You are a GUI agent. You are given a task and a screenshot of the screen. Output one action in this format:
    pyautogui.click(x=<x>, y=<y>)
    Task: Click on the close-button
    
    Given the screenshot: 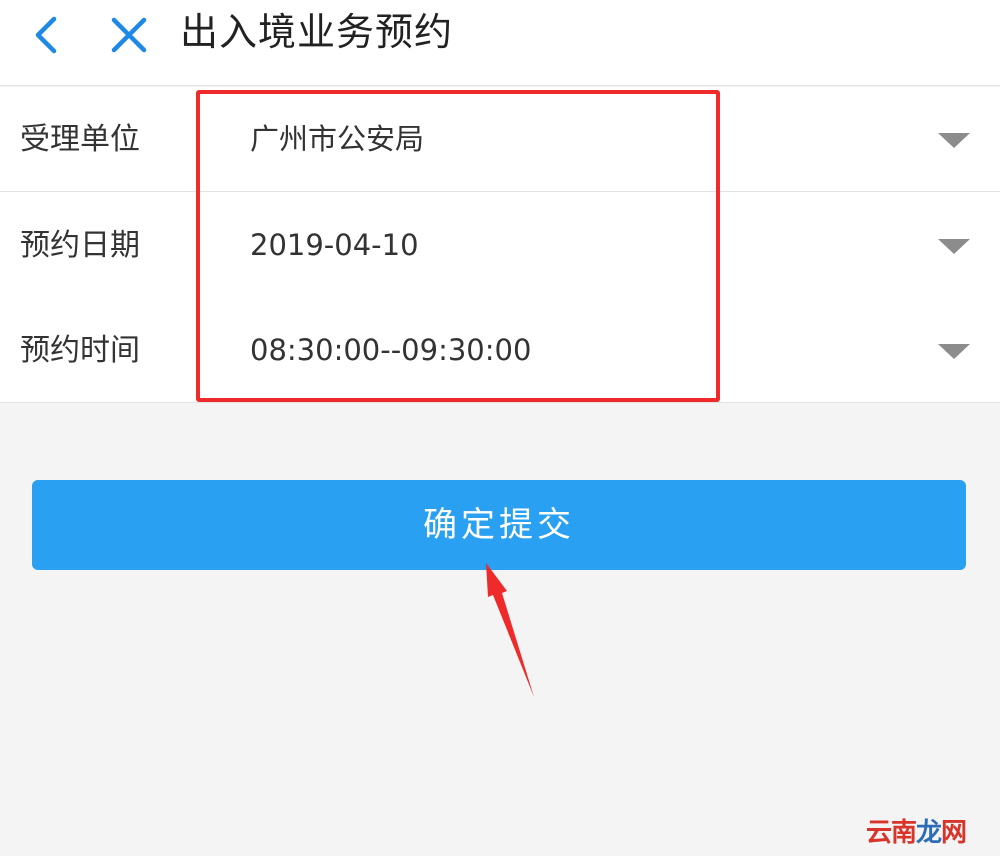 What is the action you would take?
    pyautogui.click(x=129, y=35)
    